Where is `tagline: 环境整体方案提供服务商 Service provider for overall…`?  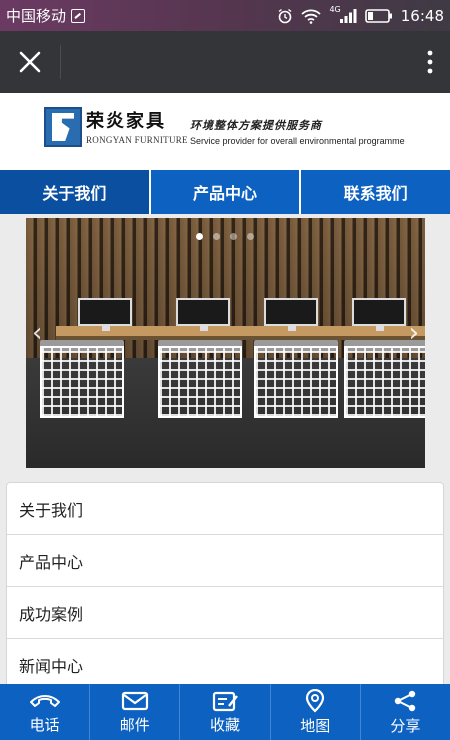 tagline: 环境整体方案提供服务商 Service provider for overall… is located at coordinates (297, 131).